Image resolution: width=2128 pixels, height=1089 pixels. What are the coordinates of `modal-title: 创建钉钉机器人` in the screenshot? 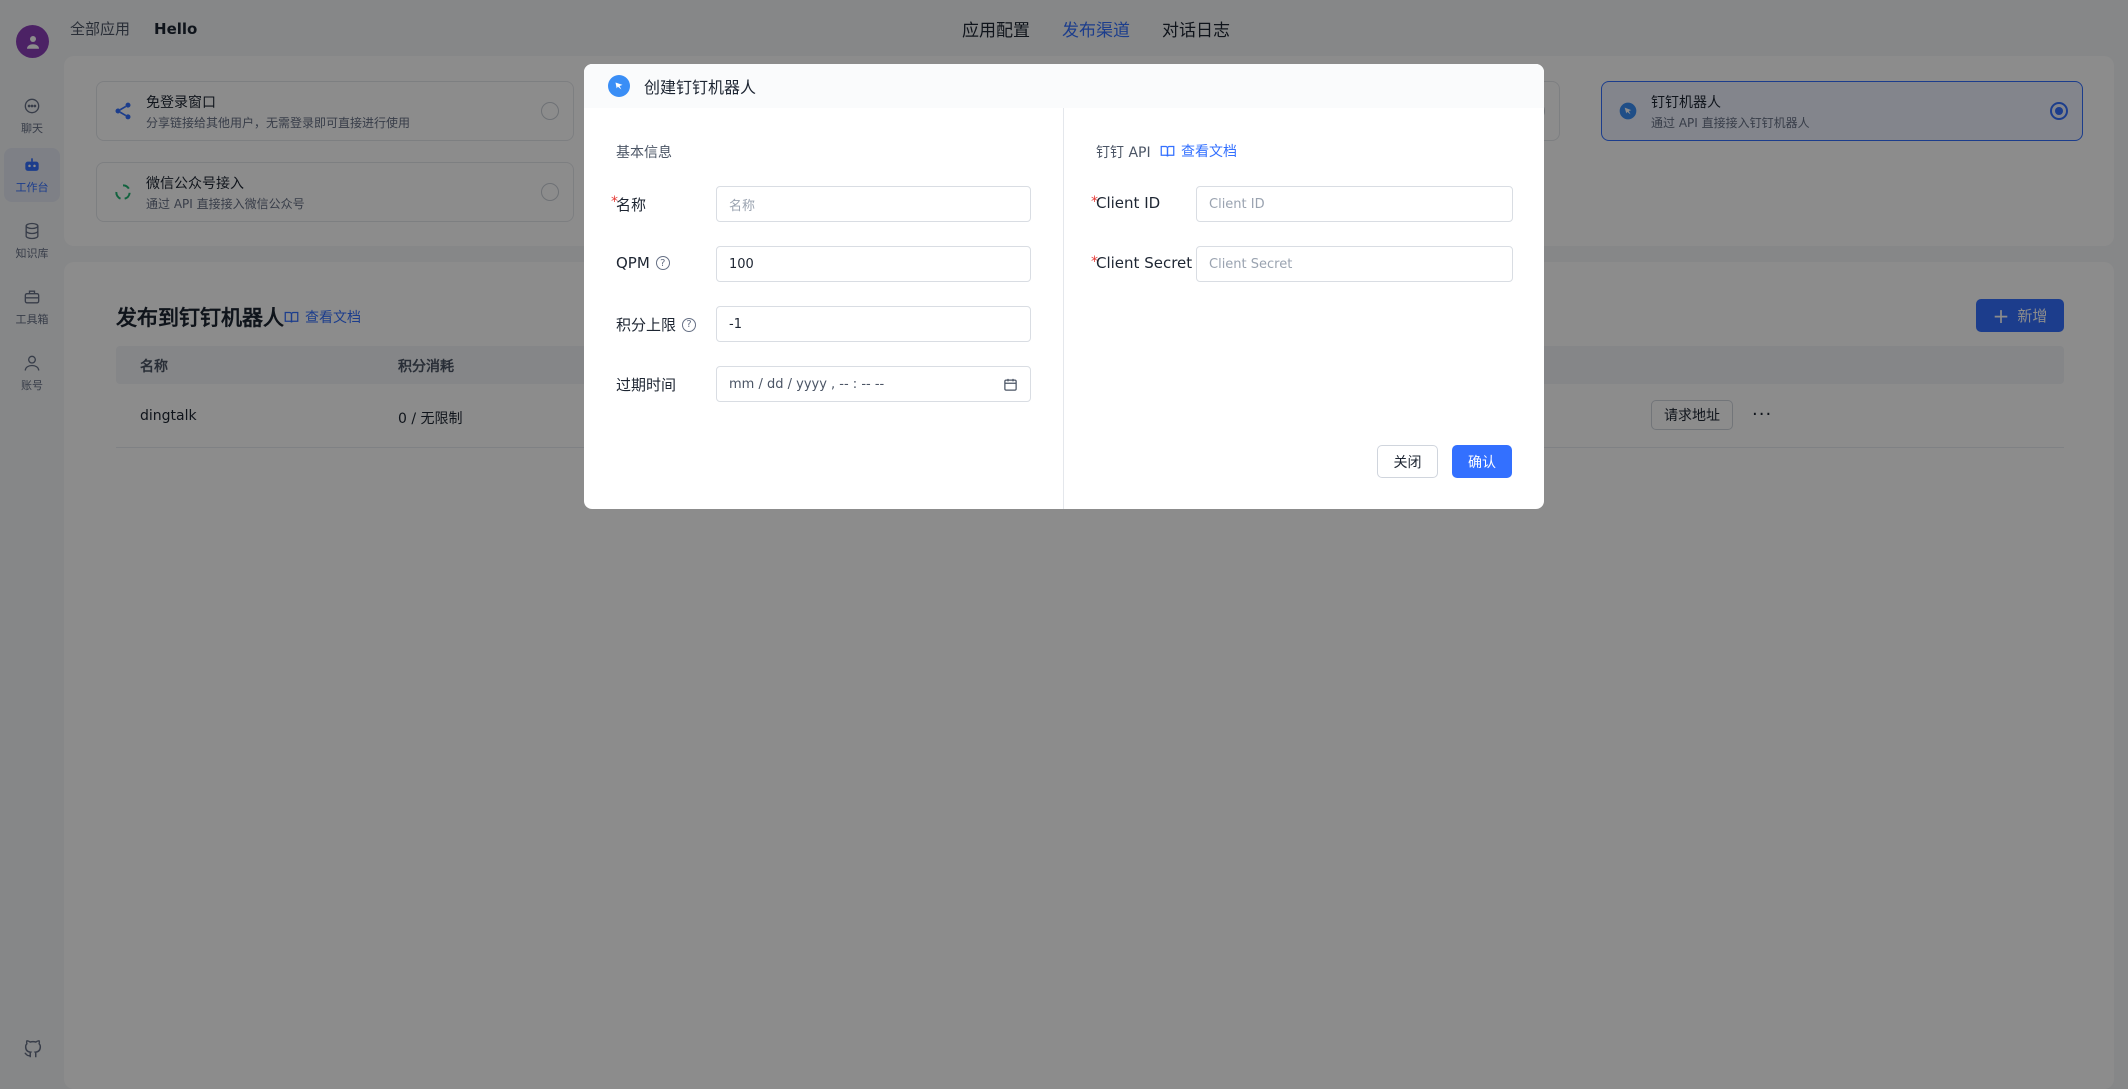 It's located at (700, 87).